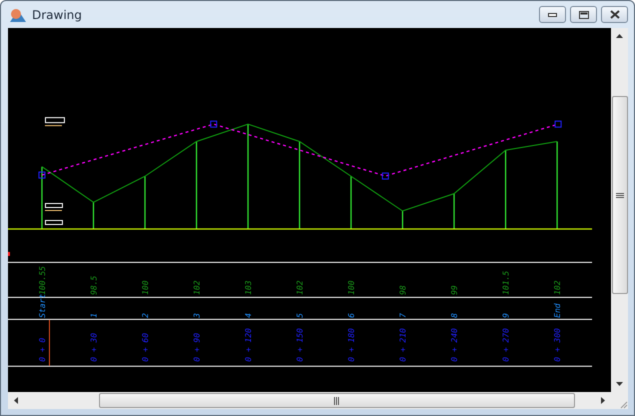 This screenshot has width=635, height=416. Describe the element at coordinates (197, 347) in the screenshot. I see `chainage-label: 0 + 90` at that location.